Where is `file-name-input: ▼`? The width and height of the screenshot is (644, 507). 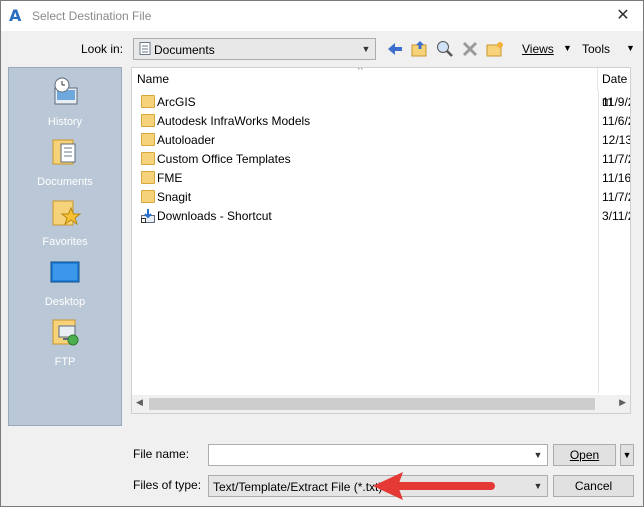
file-name-input: ▼ is located at coordinates (378, 455).